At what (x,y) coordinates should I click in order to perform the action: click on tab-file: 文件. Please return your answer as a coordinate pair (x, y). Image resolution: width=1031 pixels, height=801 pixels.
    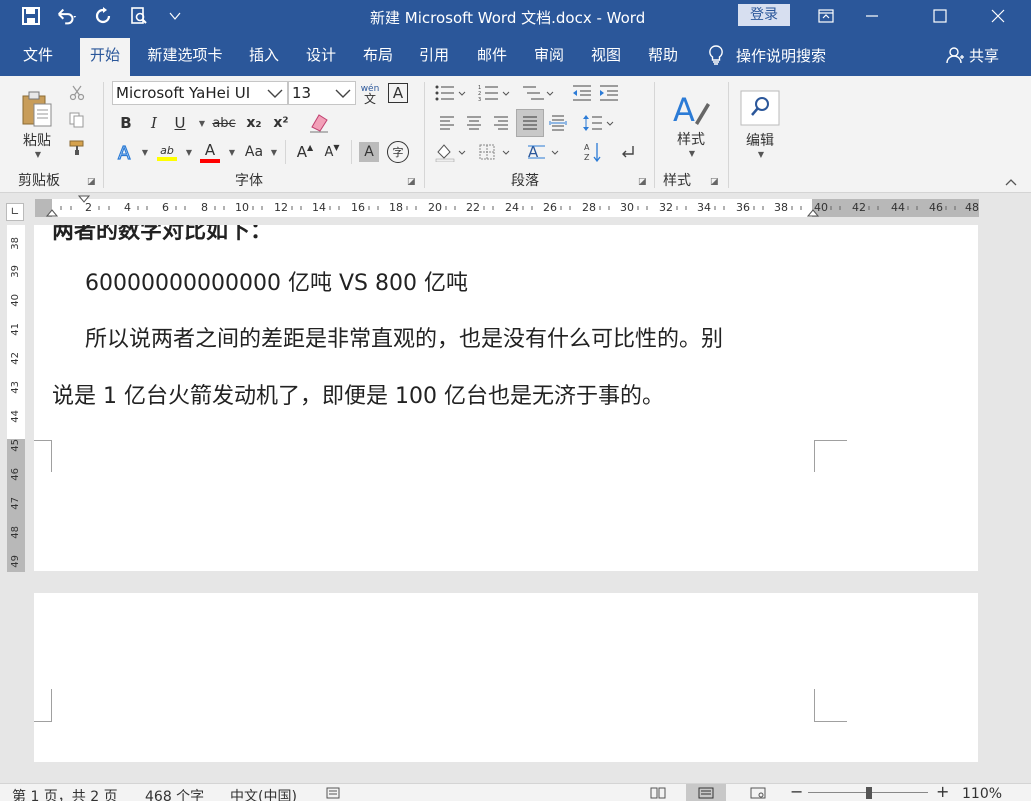
    Looking at the image, I should click on (38, 57).